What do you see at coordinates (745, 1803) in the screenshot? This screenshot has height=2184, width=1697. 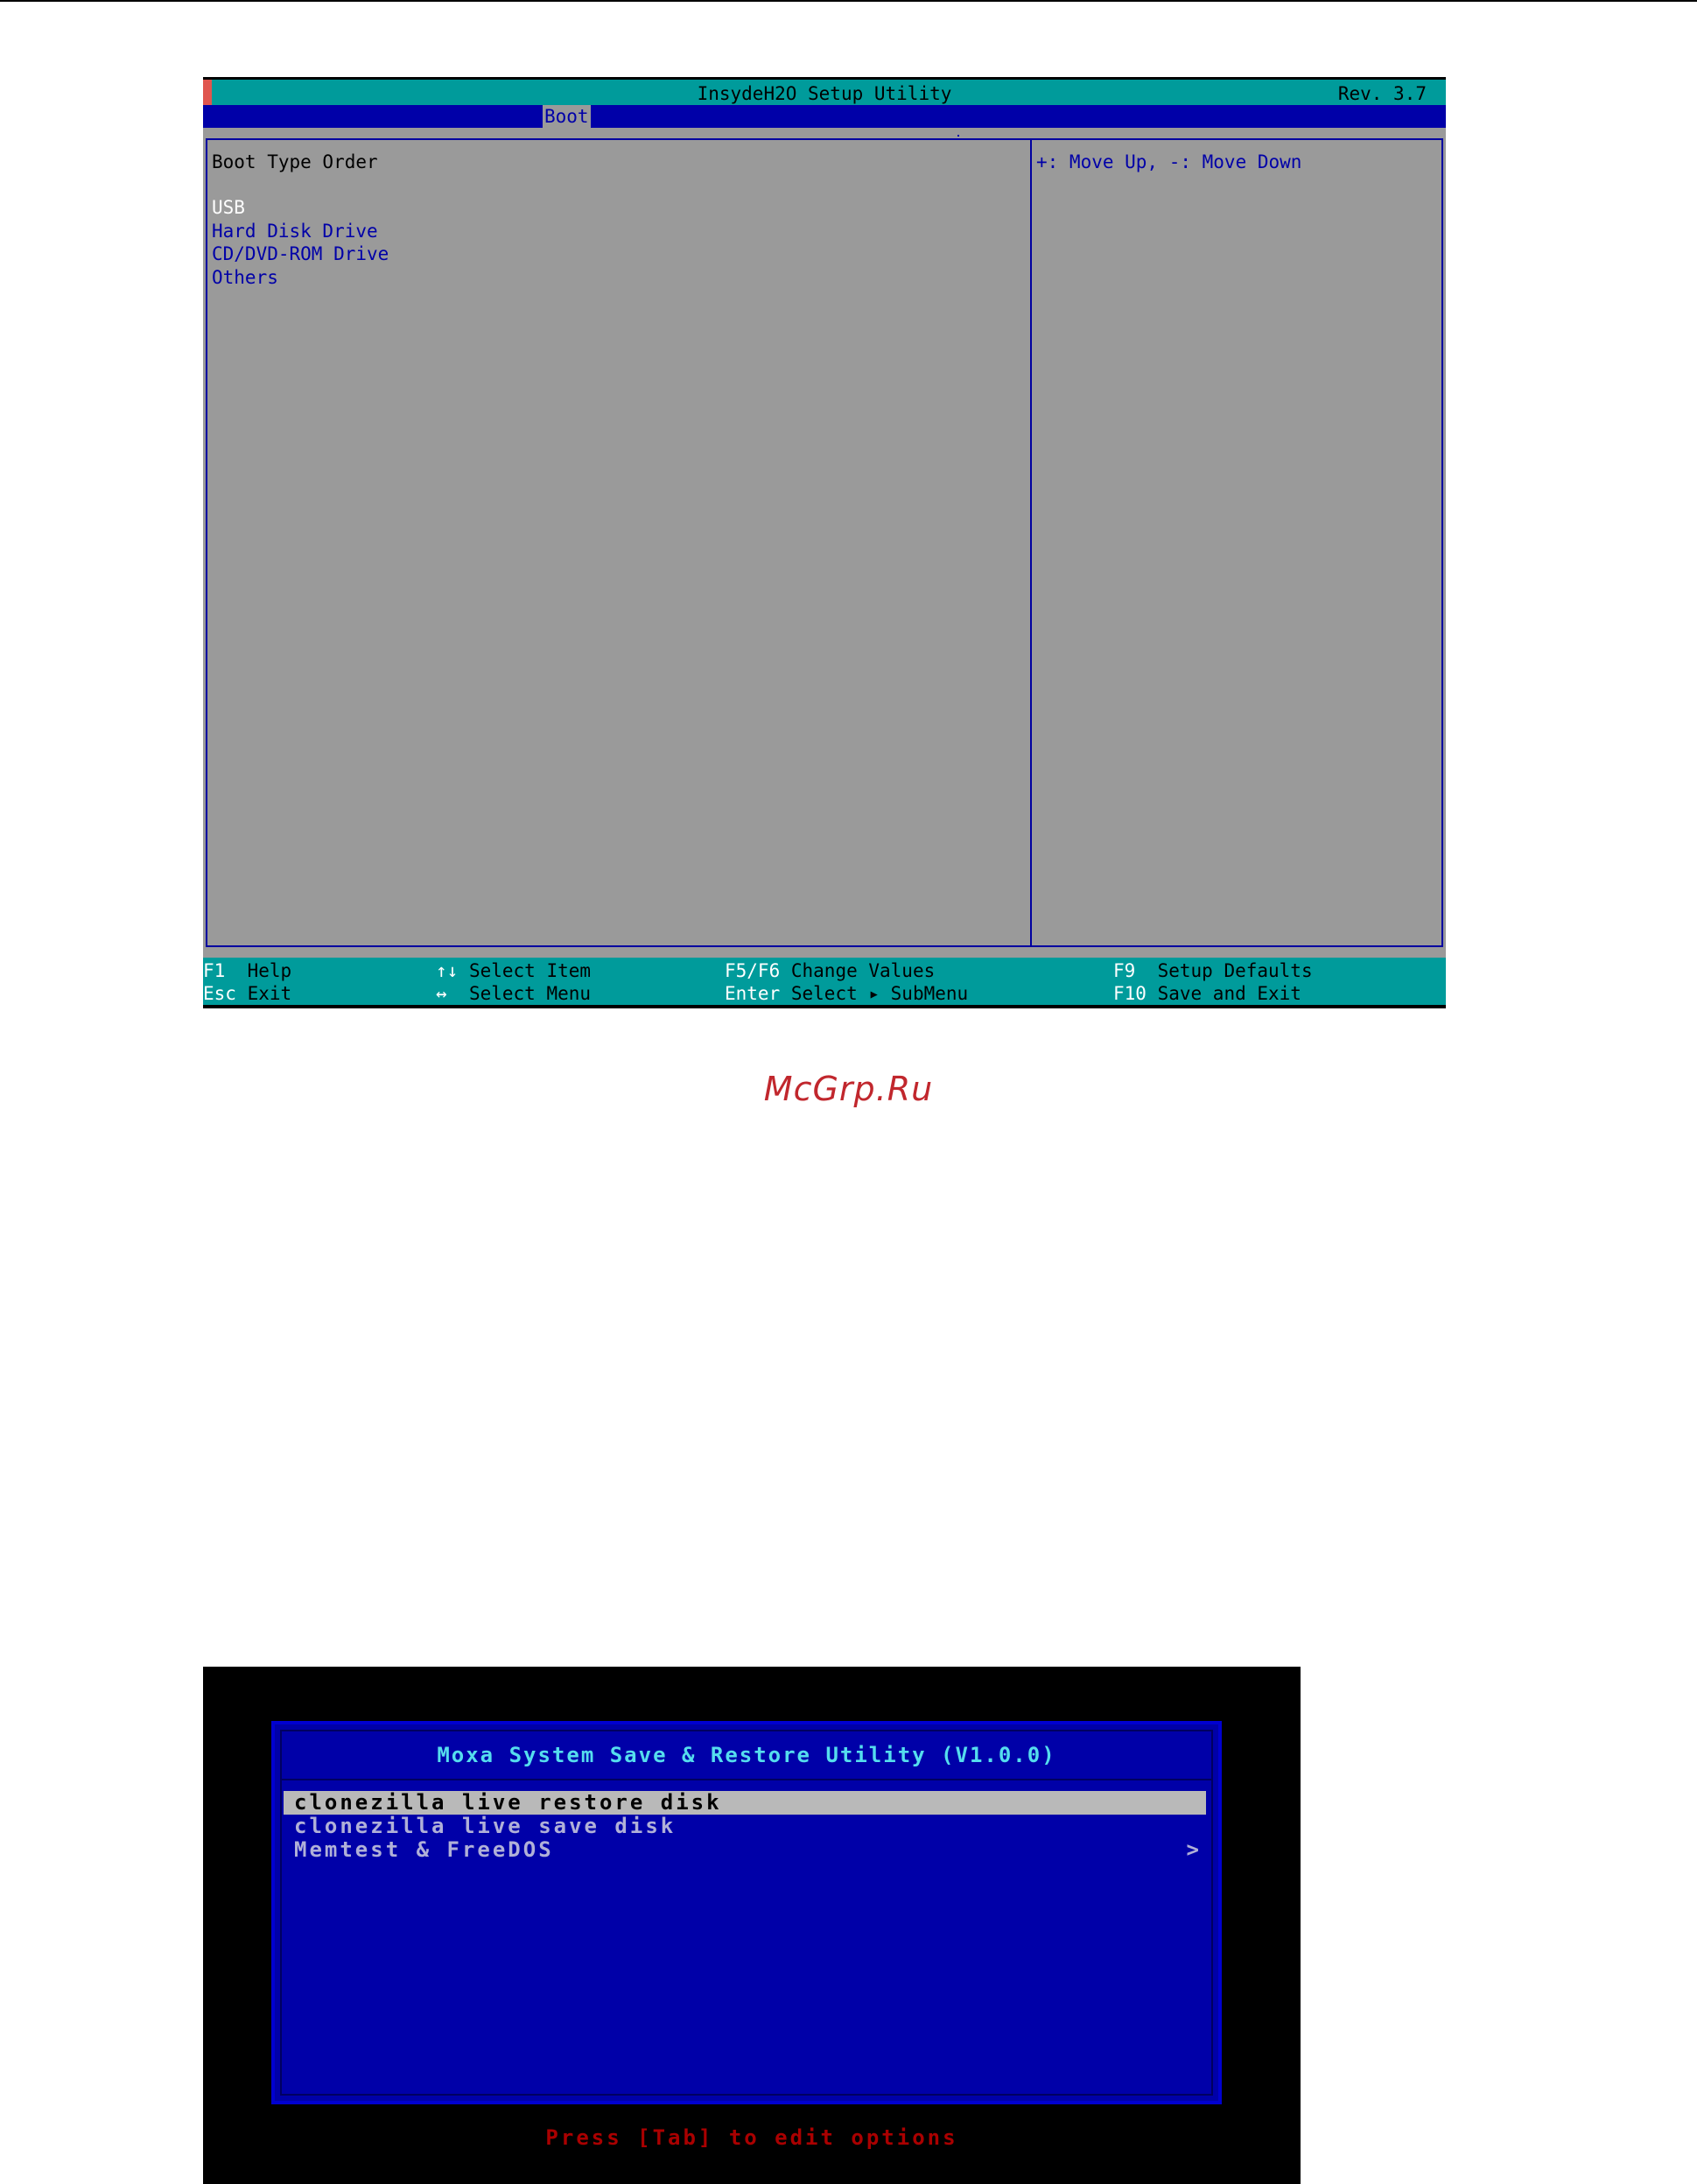 I see `menu-item-restore-disk: clonezilla live restore disk` at bounding box center [745, 1803].